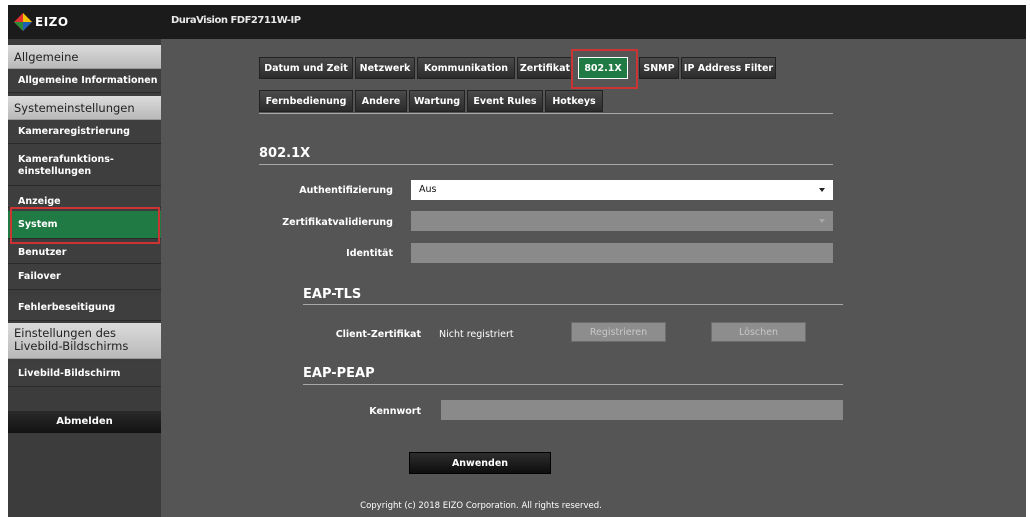  I want to click on password-label: Kennwort, so click(395, 411).